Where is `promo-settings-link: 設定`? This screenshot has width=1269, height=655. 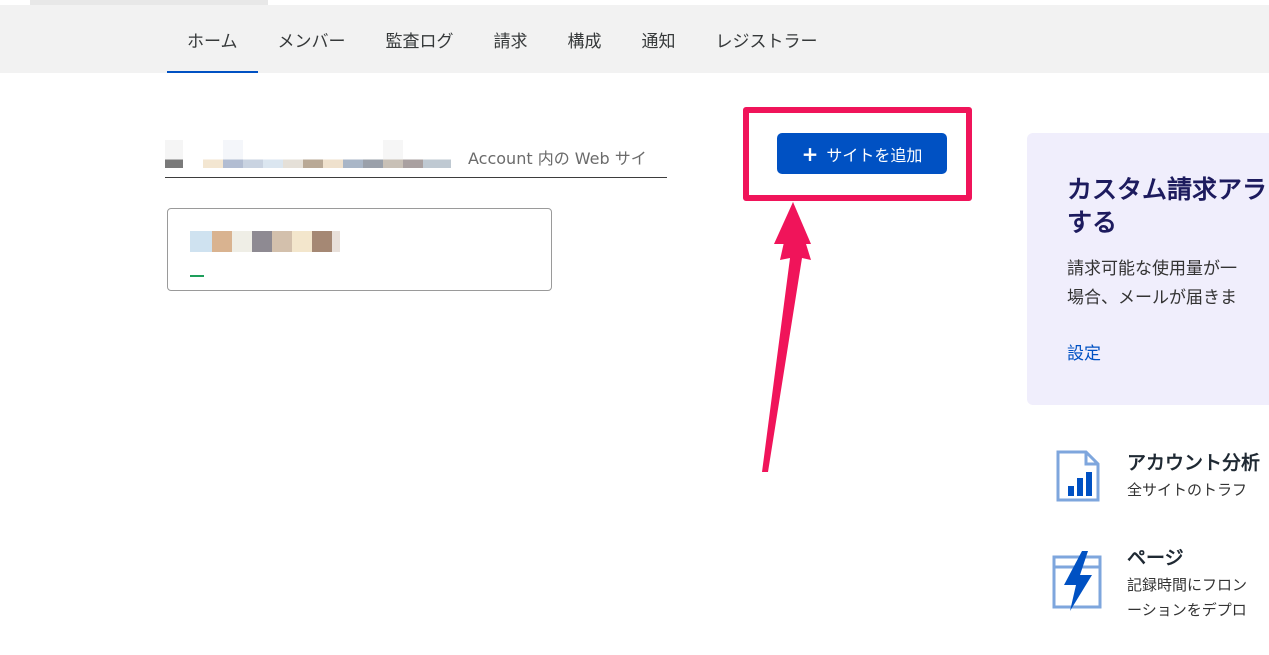
promo-settings-link: 設定 is located at coordinates (1084, 351).